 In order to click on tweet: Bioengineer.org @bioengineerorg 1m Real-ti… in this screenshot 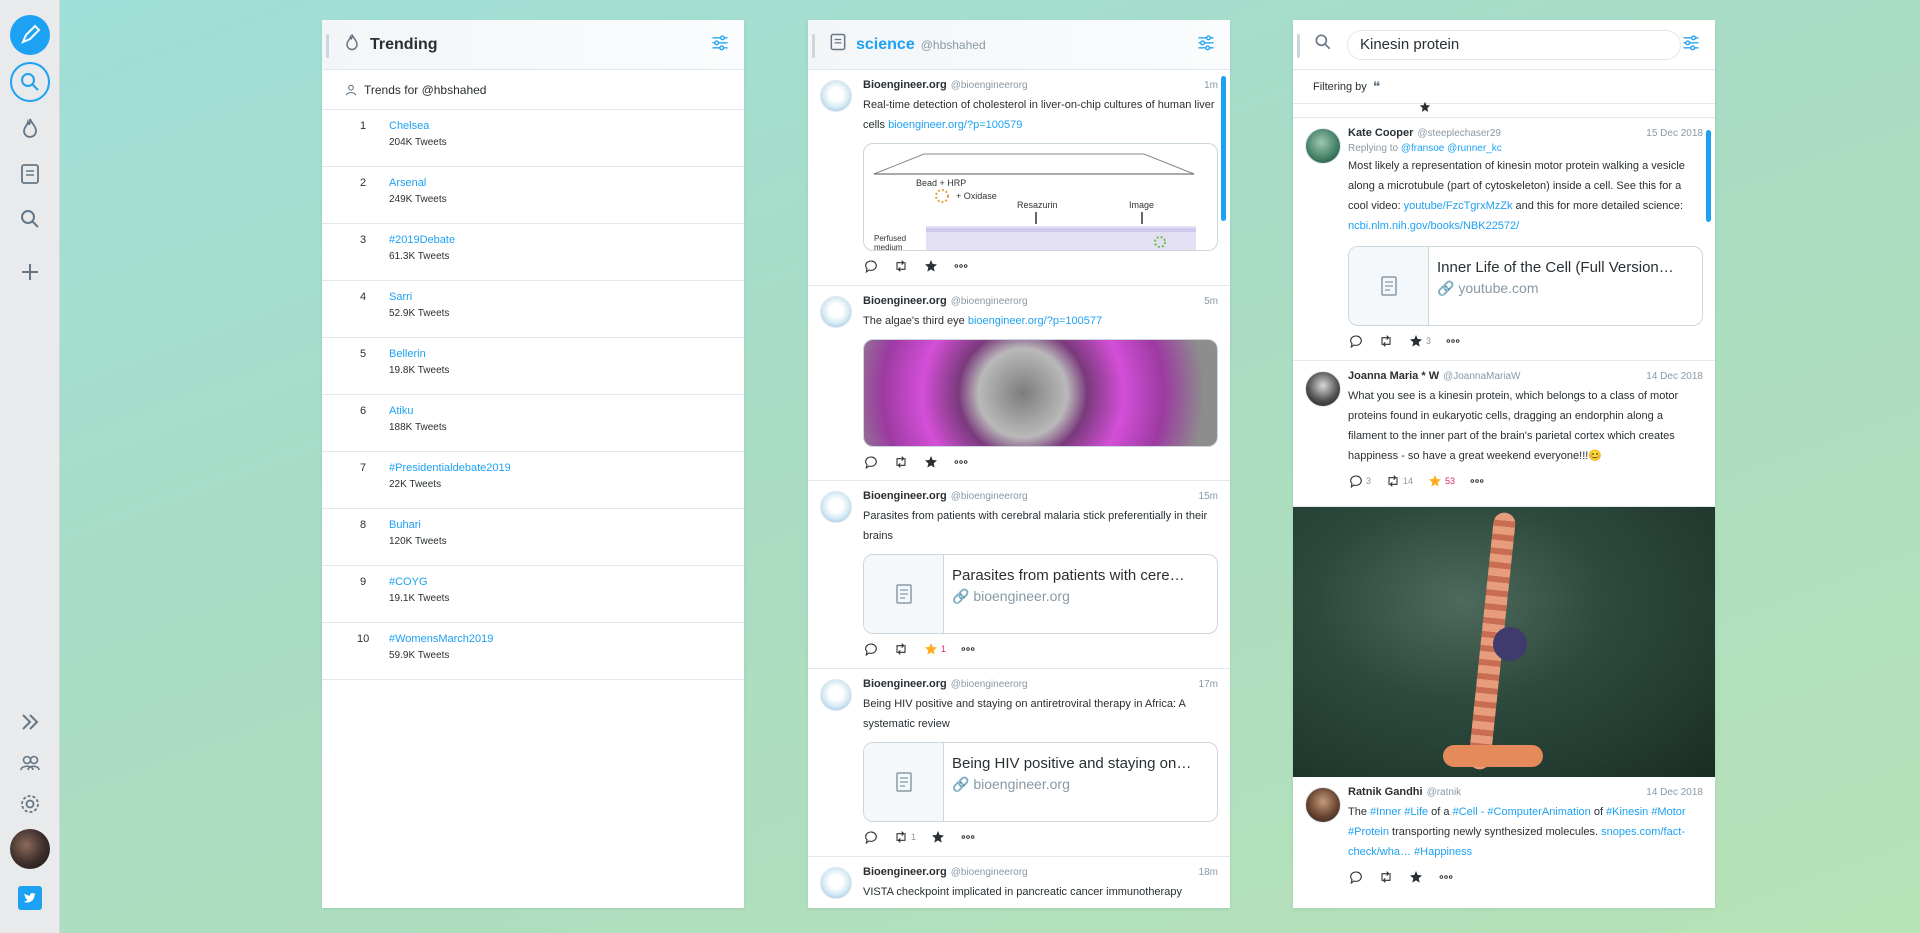, I will do `click(1019, 178)`.